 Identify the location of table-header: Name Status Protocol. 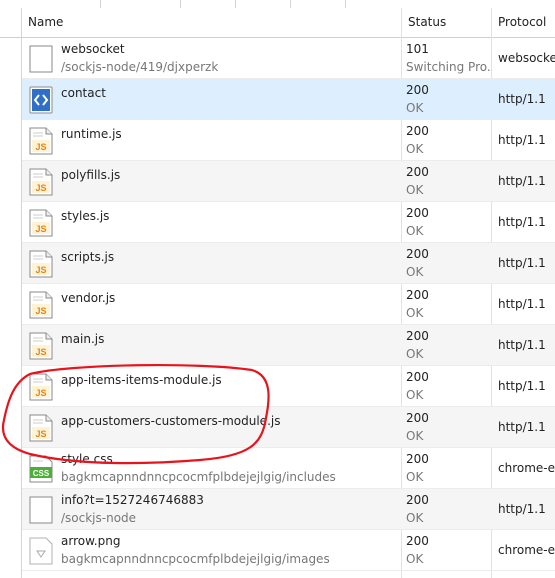
(277, 23).